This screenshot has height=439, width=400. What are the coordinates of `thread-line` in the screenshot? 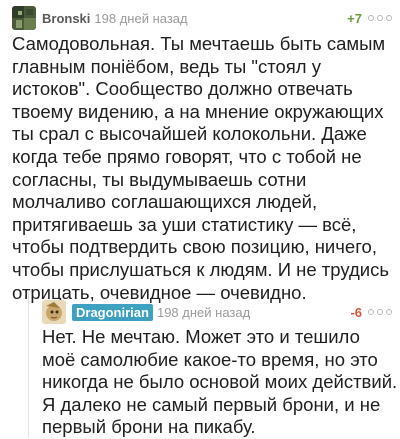 It's located at (28, 365).